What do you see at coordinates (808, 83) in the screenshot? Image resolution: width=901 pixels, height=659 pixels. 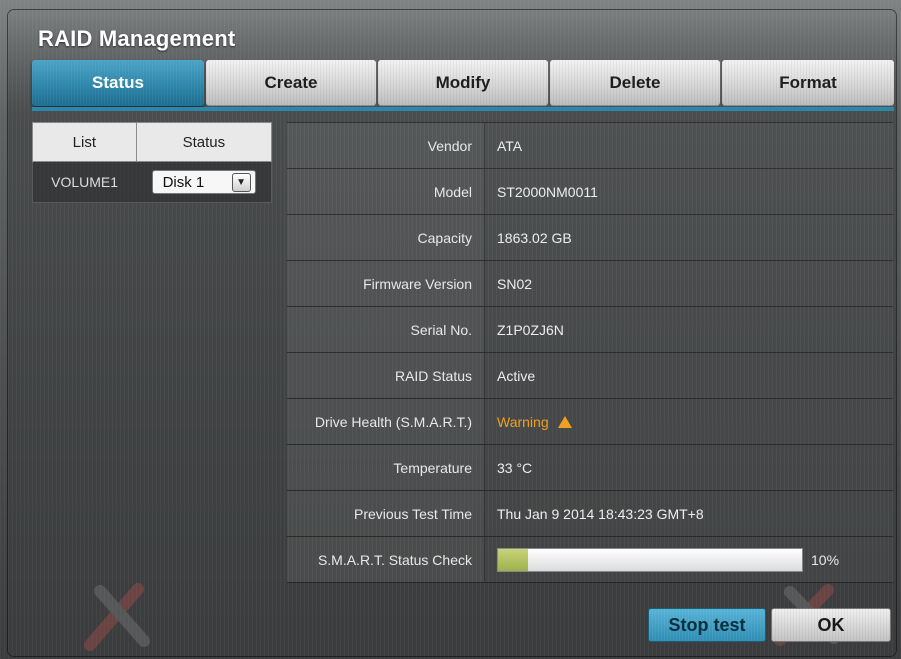 I see `tab-format: Format` at bounding box center [808, 83].